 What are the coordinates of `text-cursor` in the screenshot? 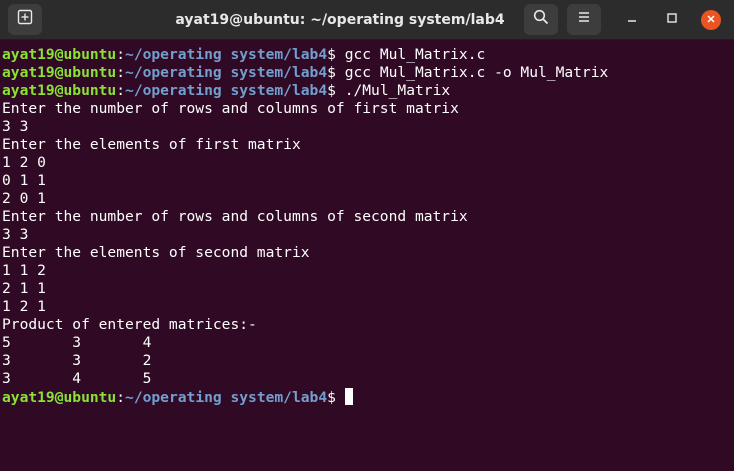 It's located at (348, 396).